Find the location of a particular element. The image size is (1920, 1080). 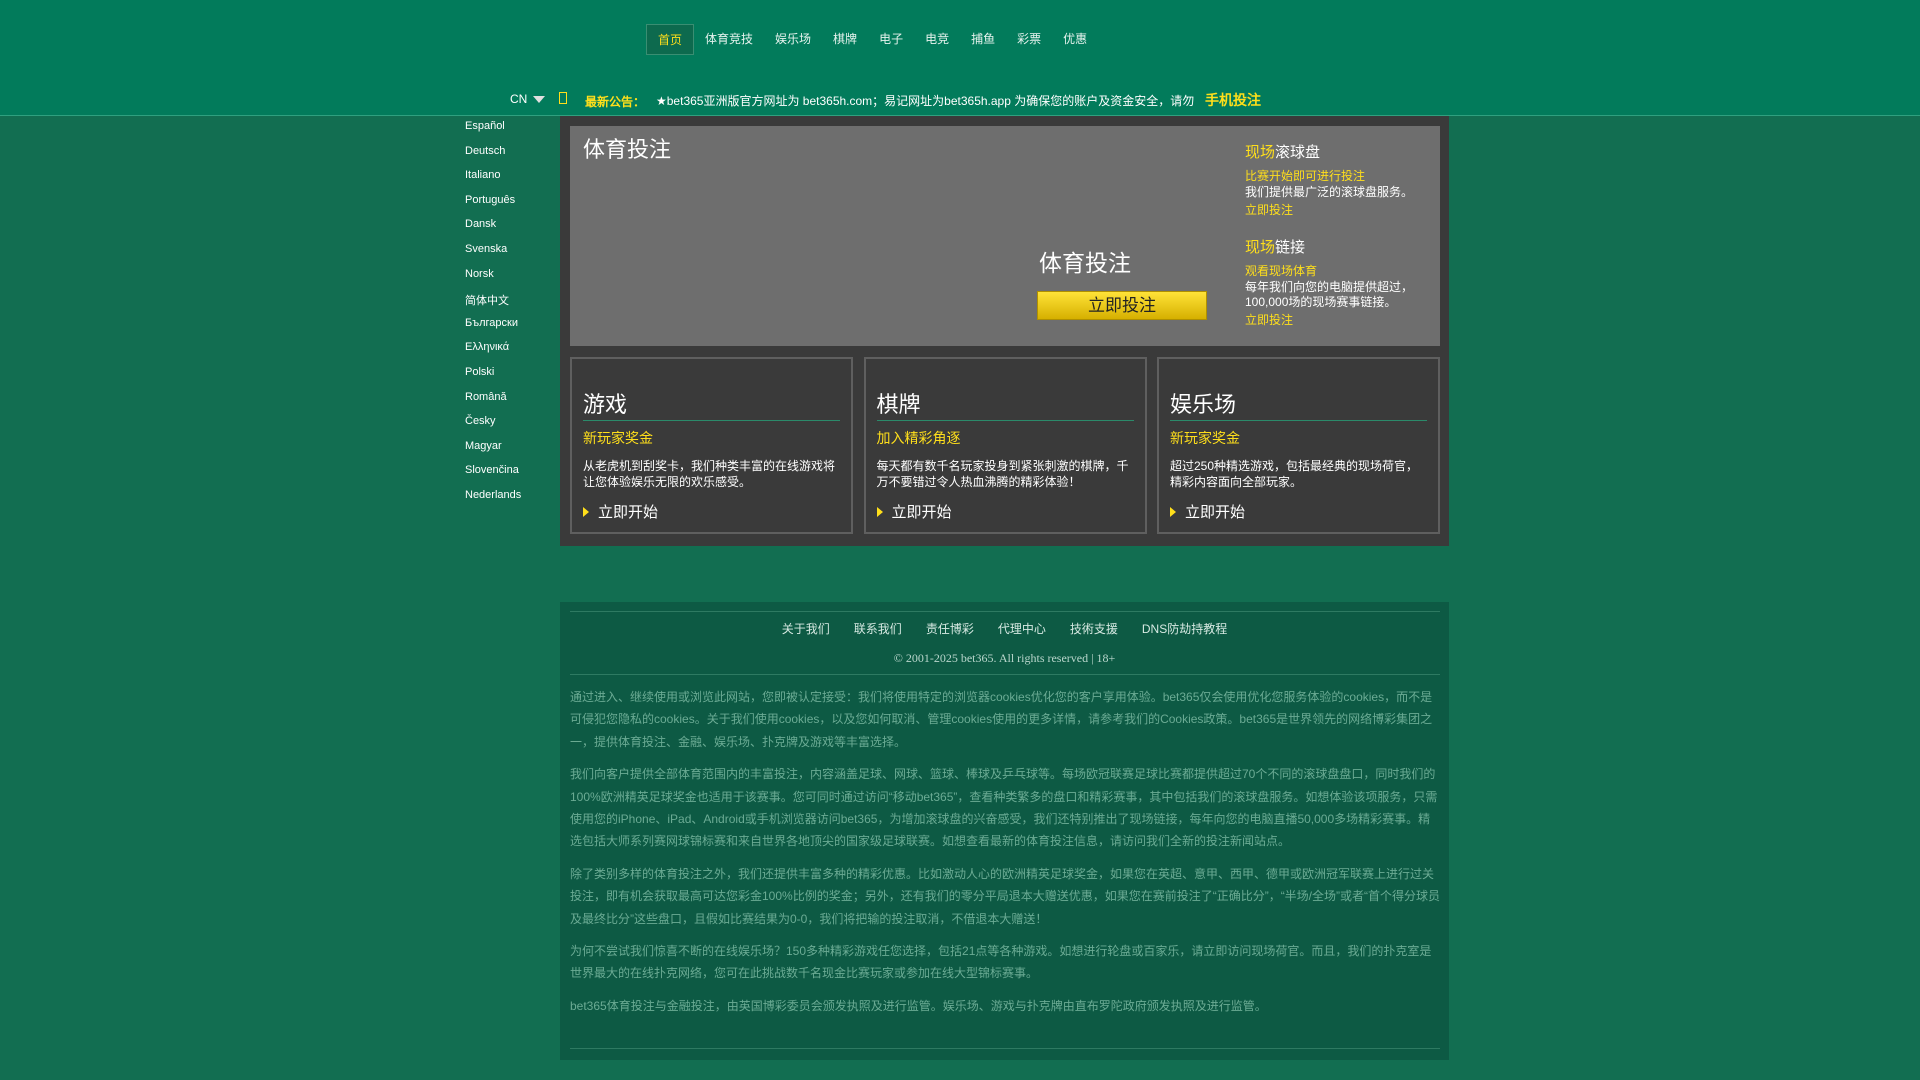

language-option: Español is located at coordinates (510, 132).